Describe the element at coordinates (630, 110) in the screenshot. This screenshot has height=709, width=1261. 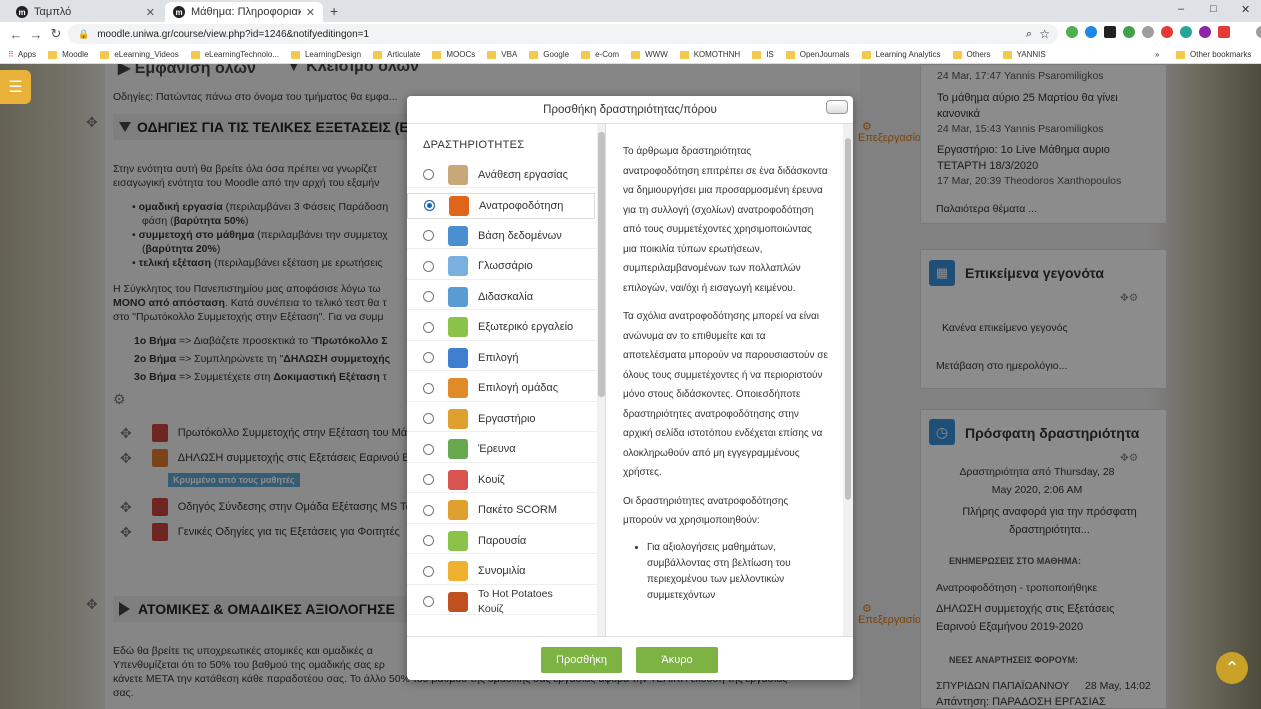
I see `dialog-header: Προσθήκη δραστηριότητας/πόρου` at that location.